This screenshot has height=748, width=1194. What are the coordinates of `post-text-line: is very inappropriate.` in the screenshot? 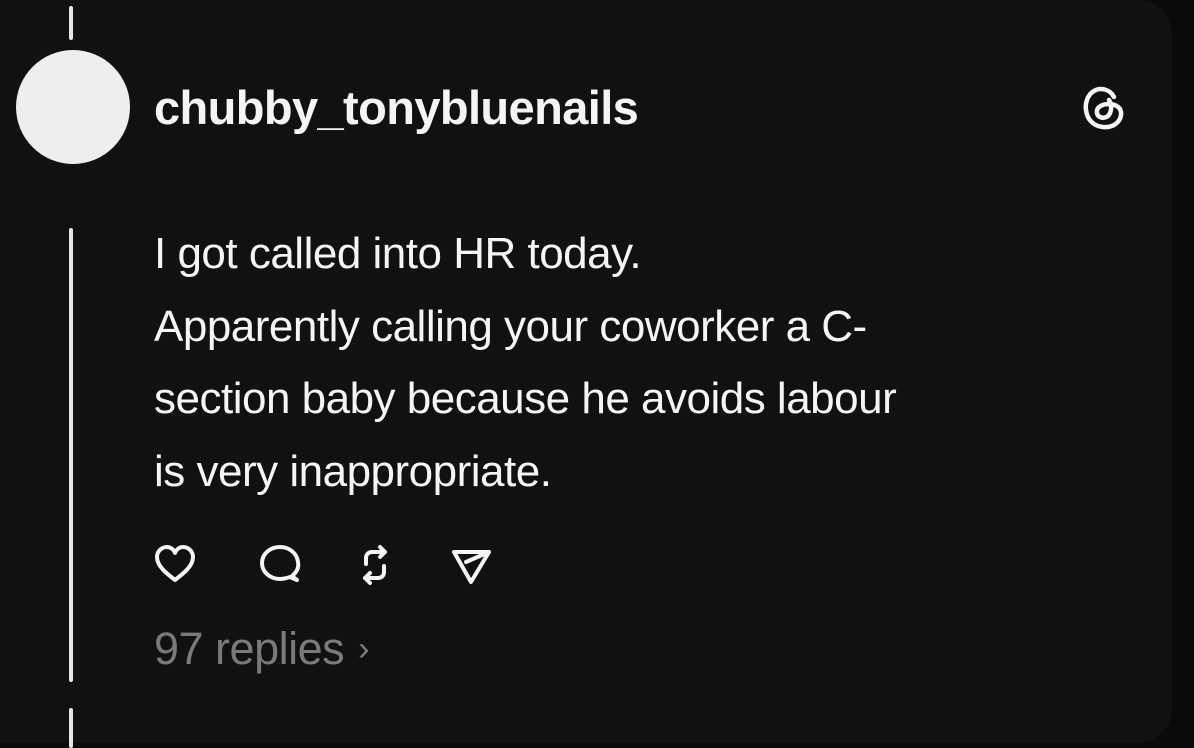 It's located at (353, 471).